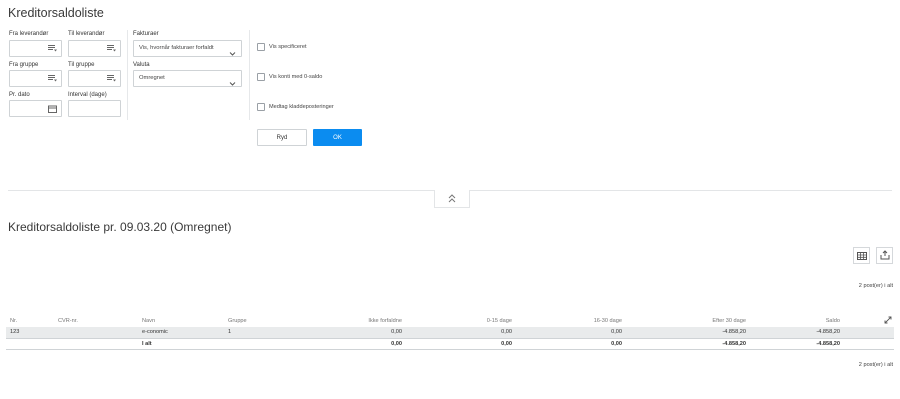  Describe the element at coordinates (181, 320) in the screenshot. I see `column-header: Navn` at that location.